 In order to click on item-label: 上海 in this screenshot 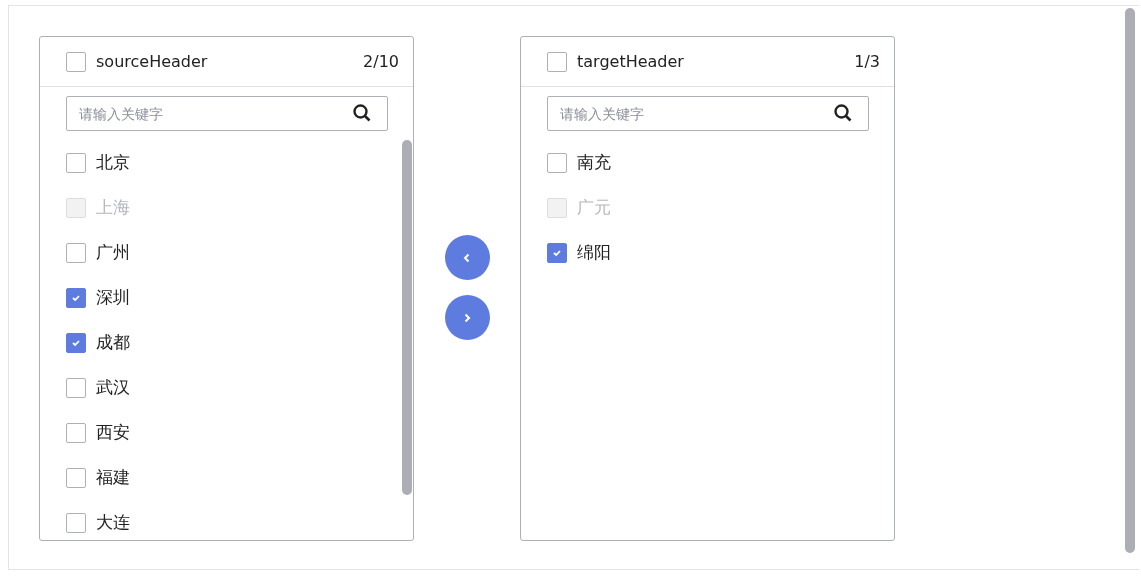, I will do `click(113, 207)`.